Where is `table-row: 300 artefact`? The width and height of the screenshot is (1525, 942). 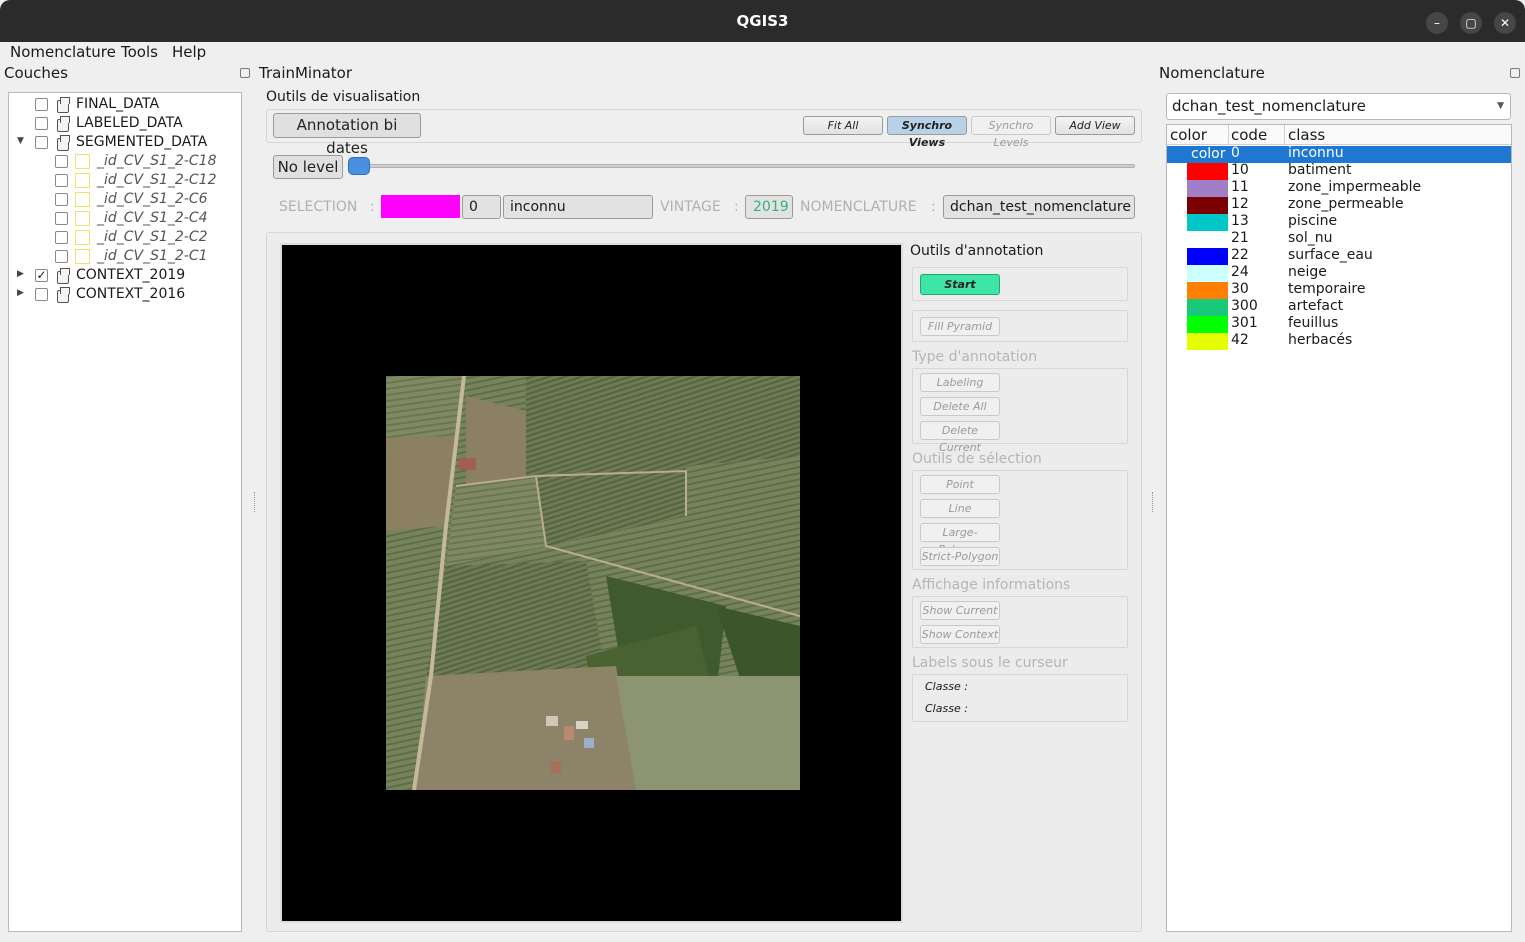
table-row: 300 artefact is located at coordinates (1339, 307).